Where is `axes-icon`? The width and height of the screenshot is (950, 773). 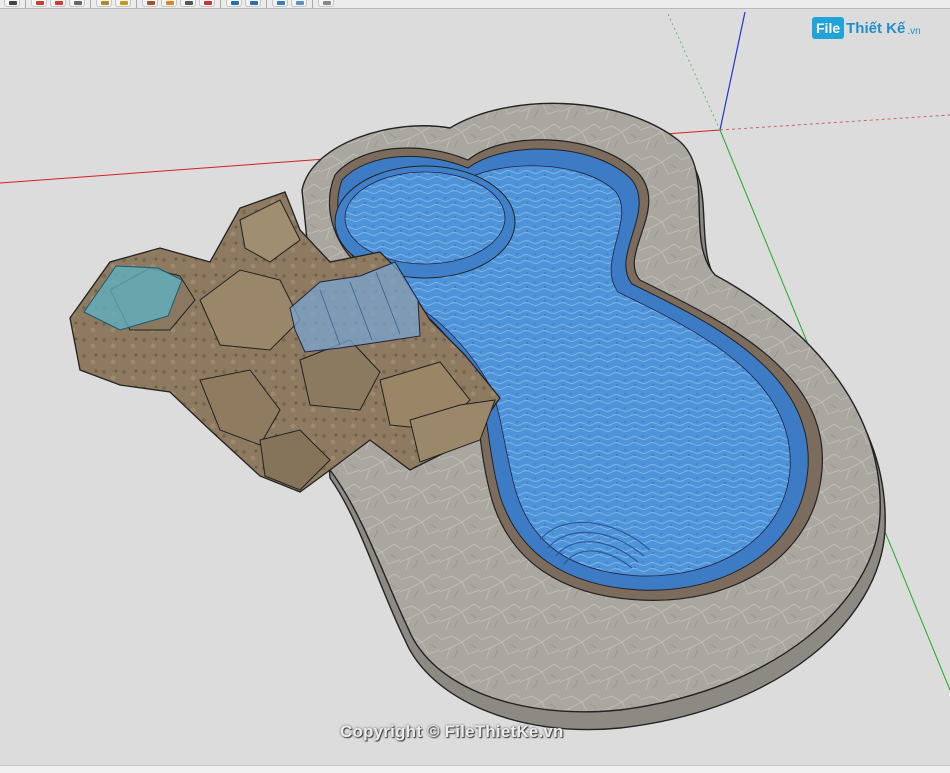
axes-icon is located at coordinates (208, 3).